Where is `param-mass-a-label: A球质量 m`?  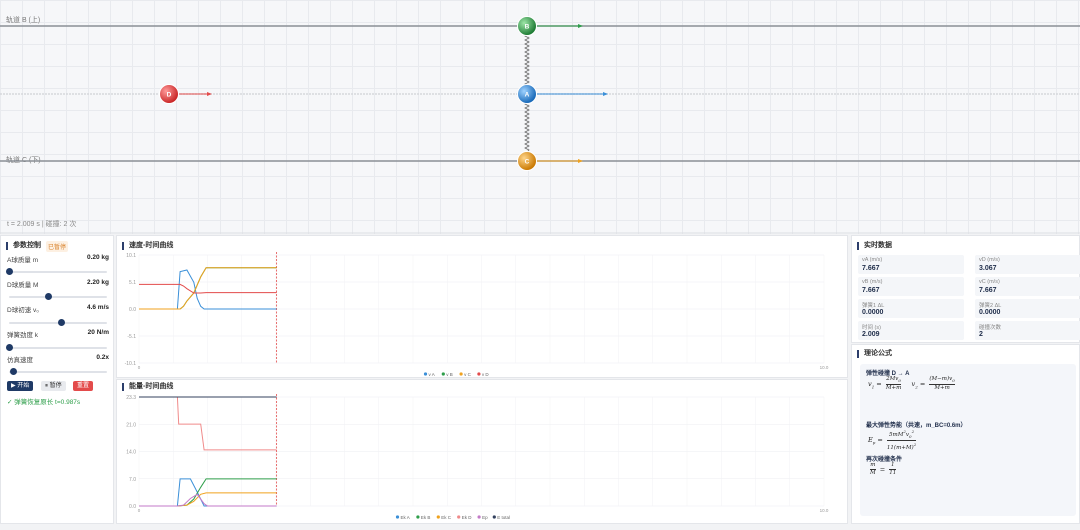 param-mass-a-label: A球质量 m is located at coordinates (23, 260).